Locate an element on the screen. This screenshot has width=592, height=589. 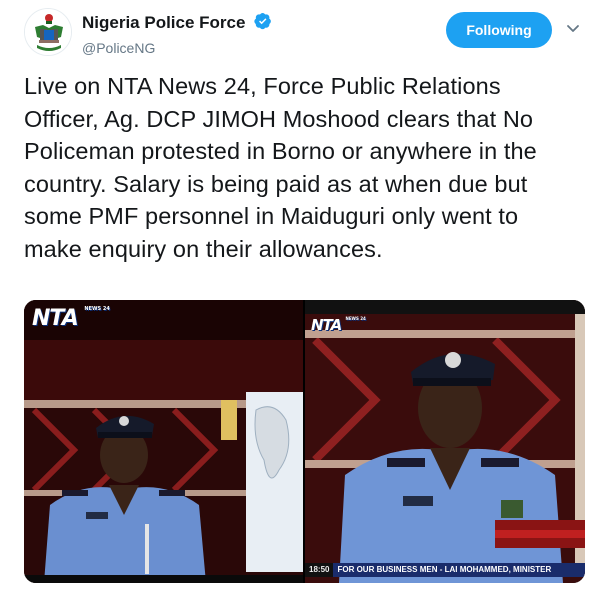
nta-logo-sub-right: NEWS 24 is located at coordinates (355, 318).